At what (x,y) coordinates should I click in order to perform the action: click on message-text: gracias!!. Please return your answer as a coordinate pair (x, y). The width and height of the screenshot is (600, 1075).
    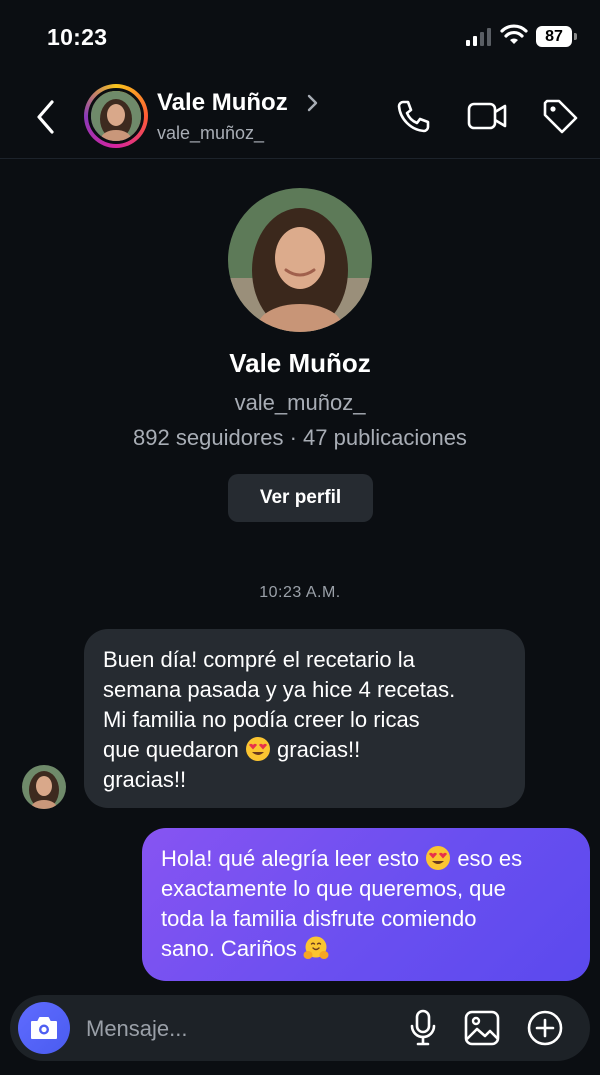
    Looking at the image, I should click on (319, 749).